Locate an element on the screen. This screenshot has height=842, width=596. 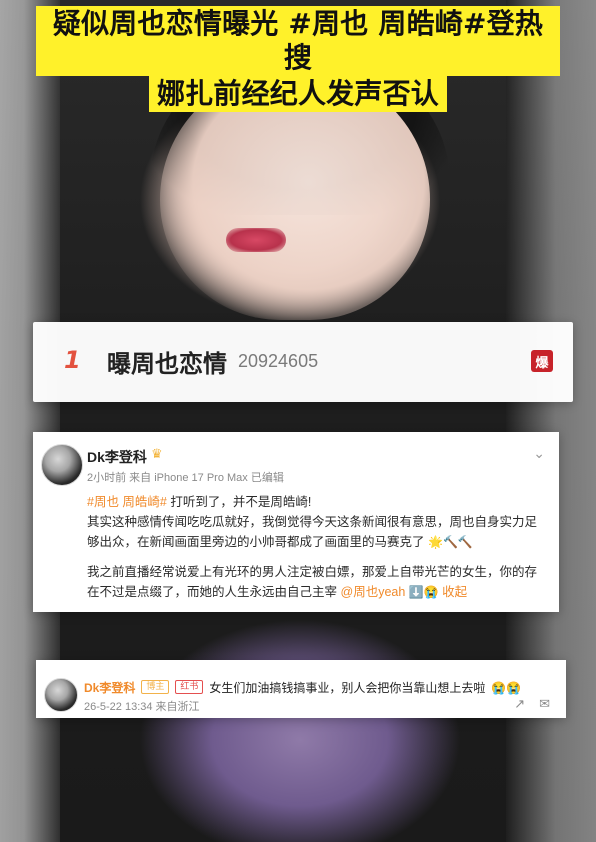
headline: 疑似周也恋情曝光 #周也 周皓崎#登热搜 娜扎前经纪人发声否认 is located at coordinates (298, 59).